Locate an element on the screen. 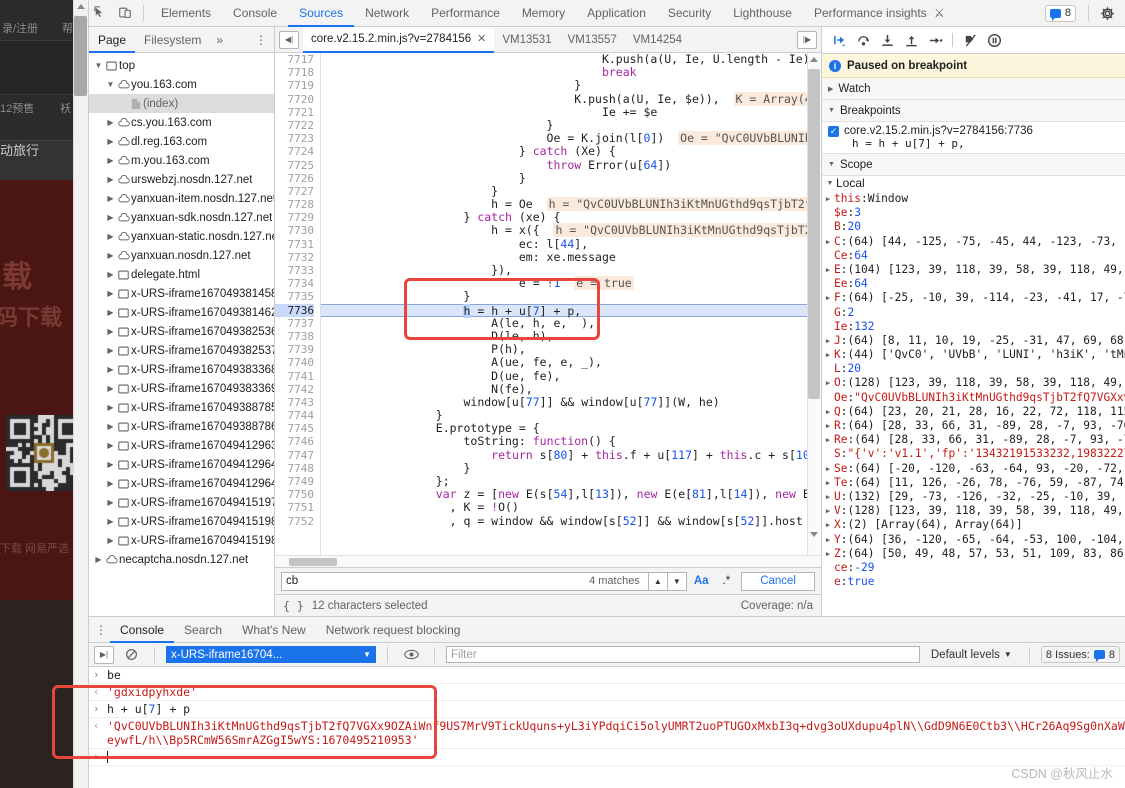 This screenshot has width=1125, height=788. file-tree-item: x-URS-iframe16704941296400 is located at coordinates (181, 464).